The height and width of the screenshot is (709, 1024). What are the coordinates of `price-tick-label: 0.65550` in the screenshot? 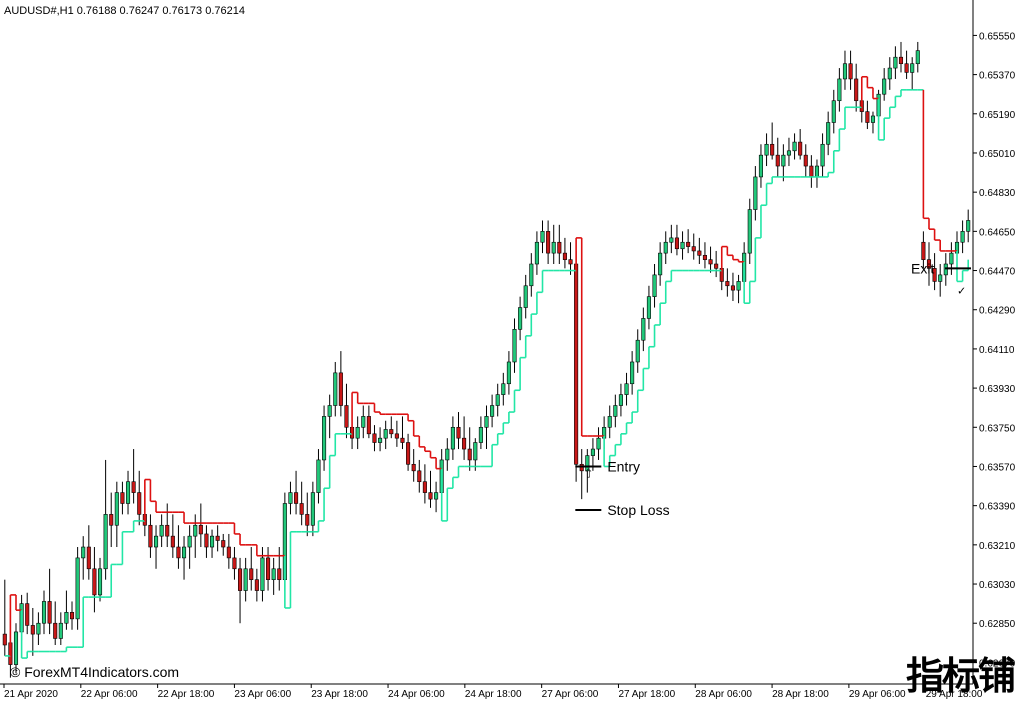 It's located at (997, 36).